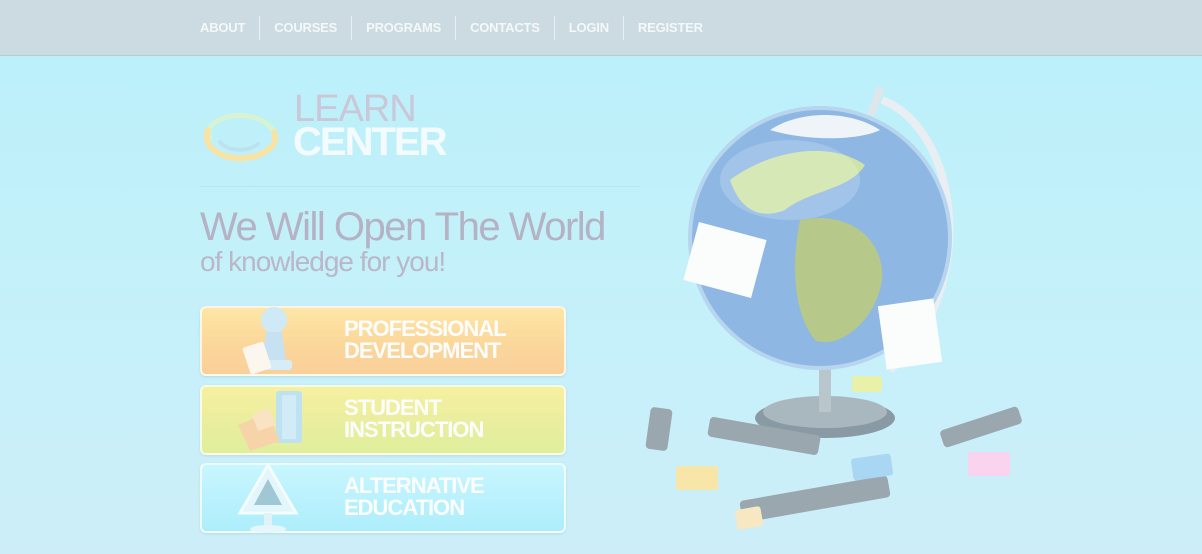 This screenshot has width=1202, height=554. I want to click on logo-swirl-icon, so click(241, 137).